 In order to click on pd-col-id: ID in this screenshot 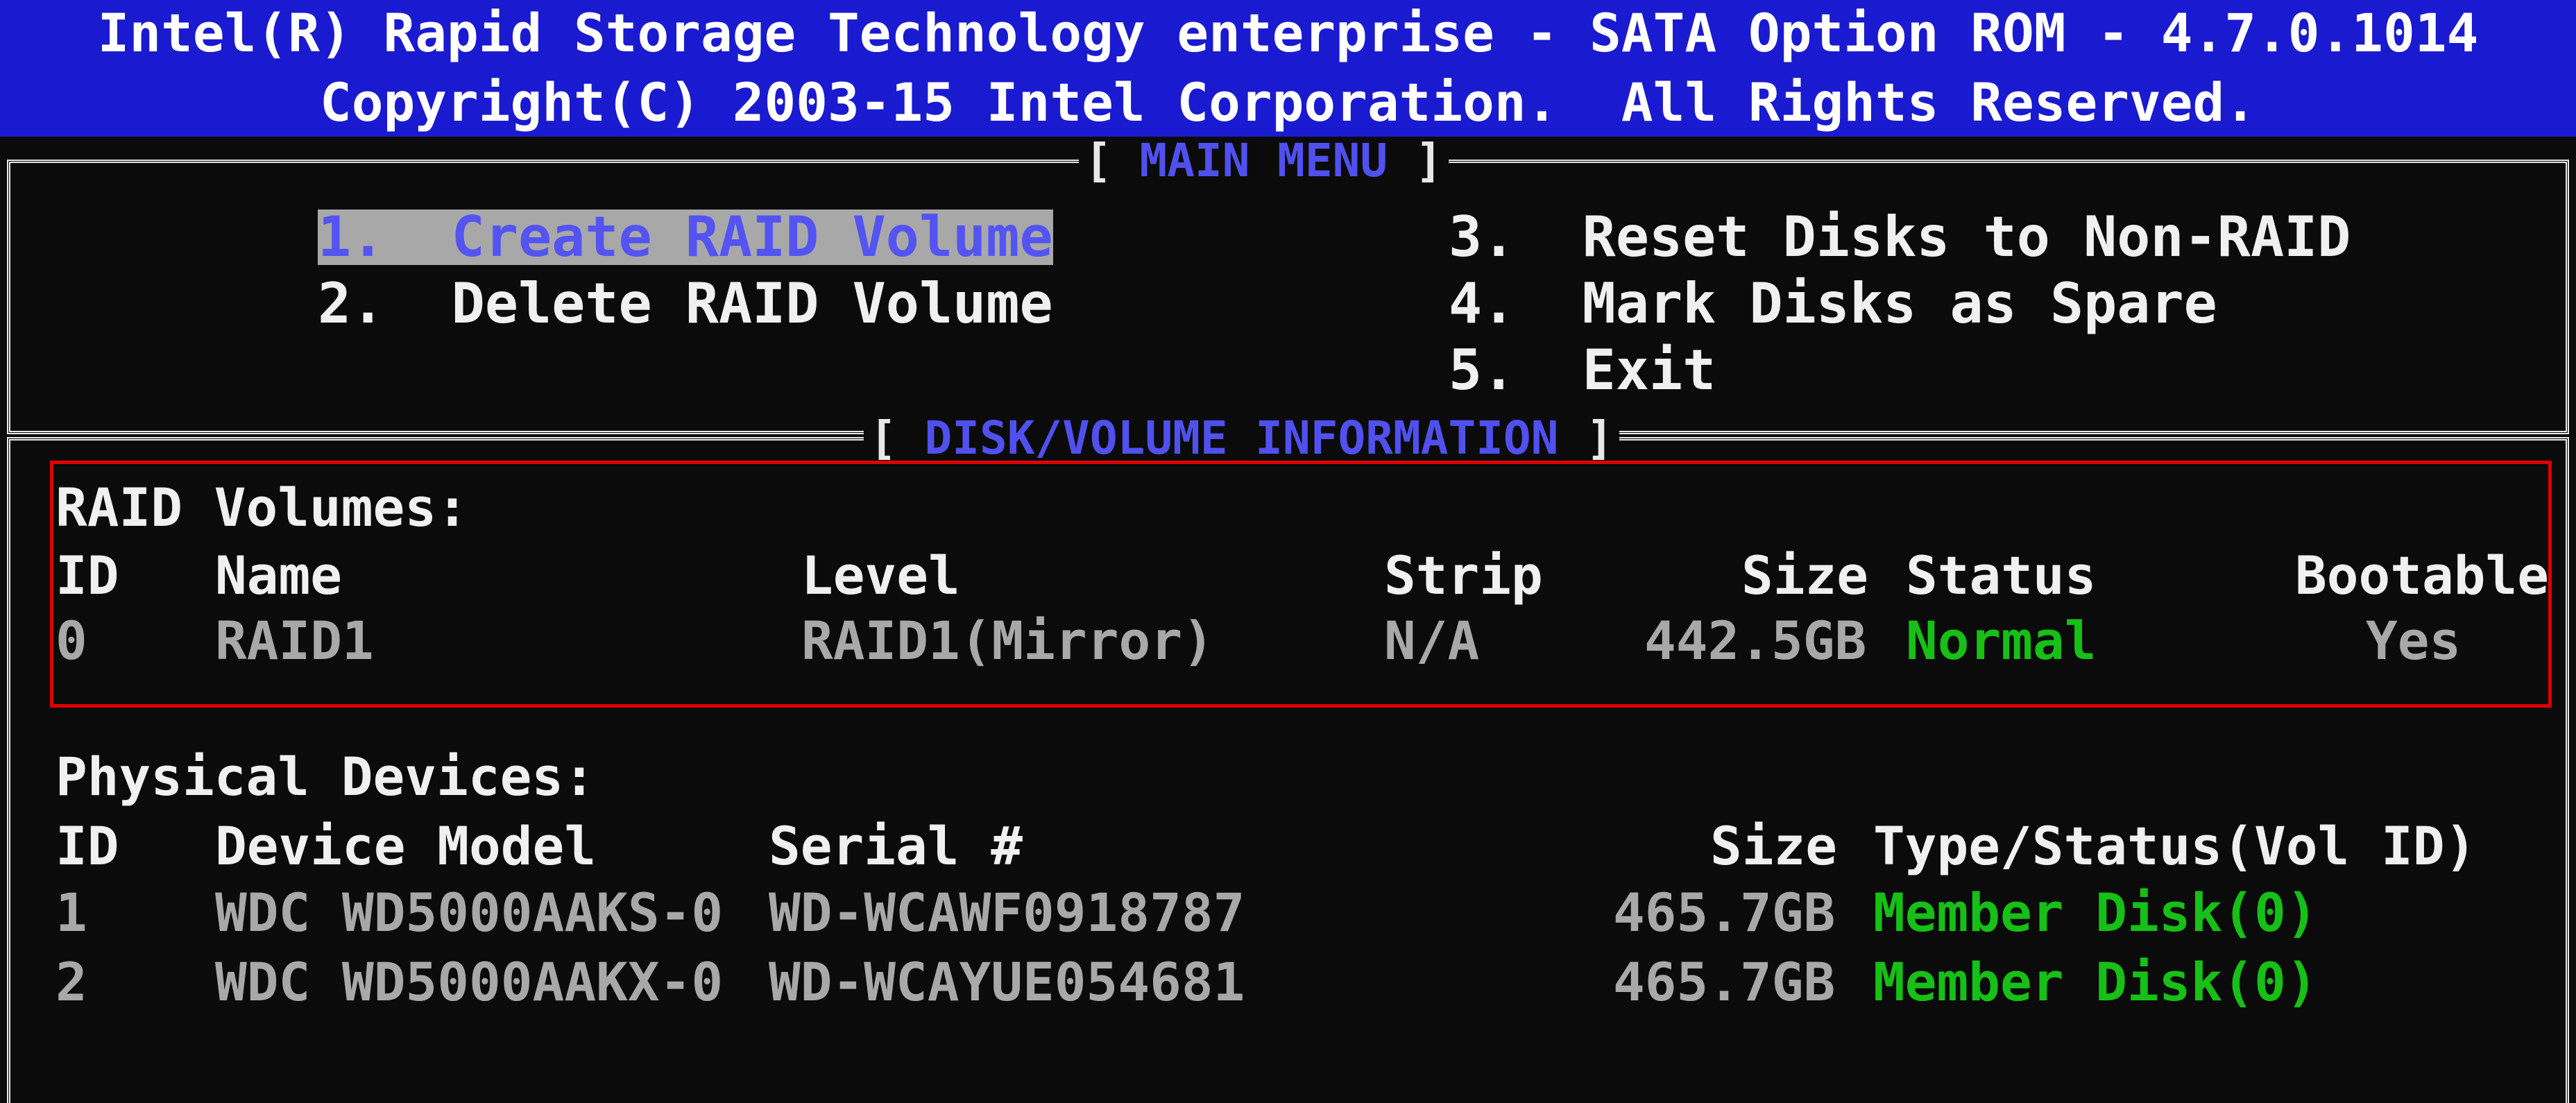, I will do `click(87, 846)`.